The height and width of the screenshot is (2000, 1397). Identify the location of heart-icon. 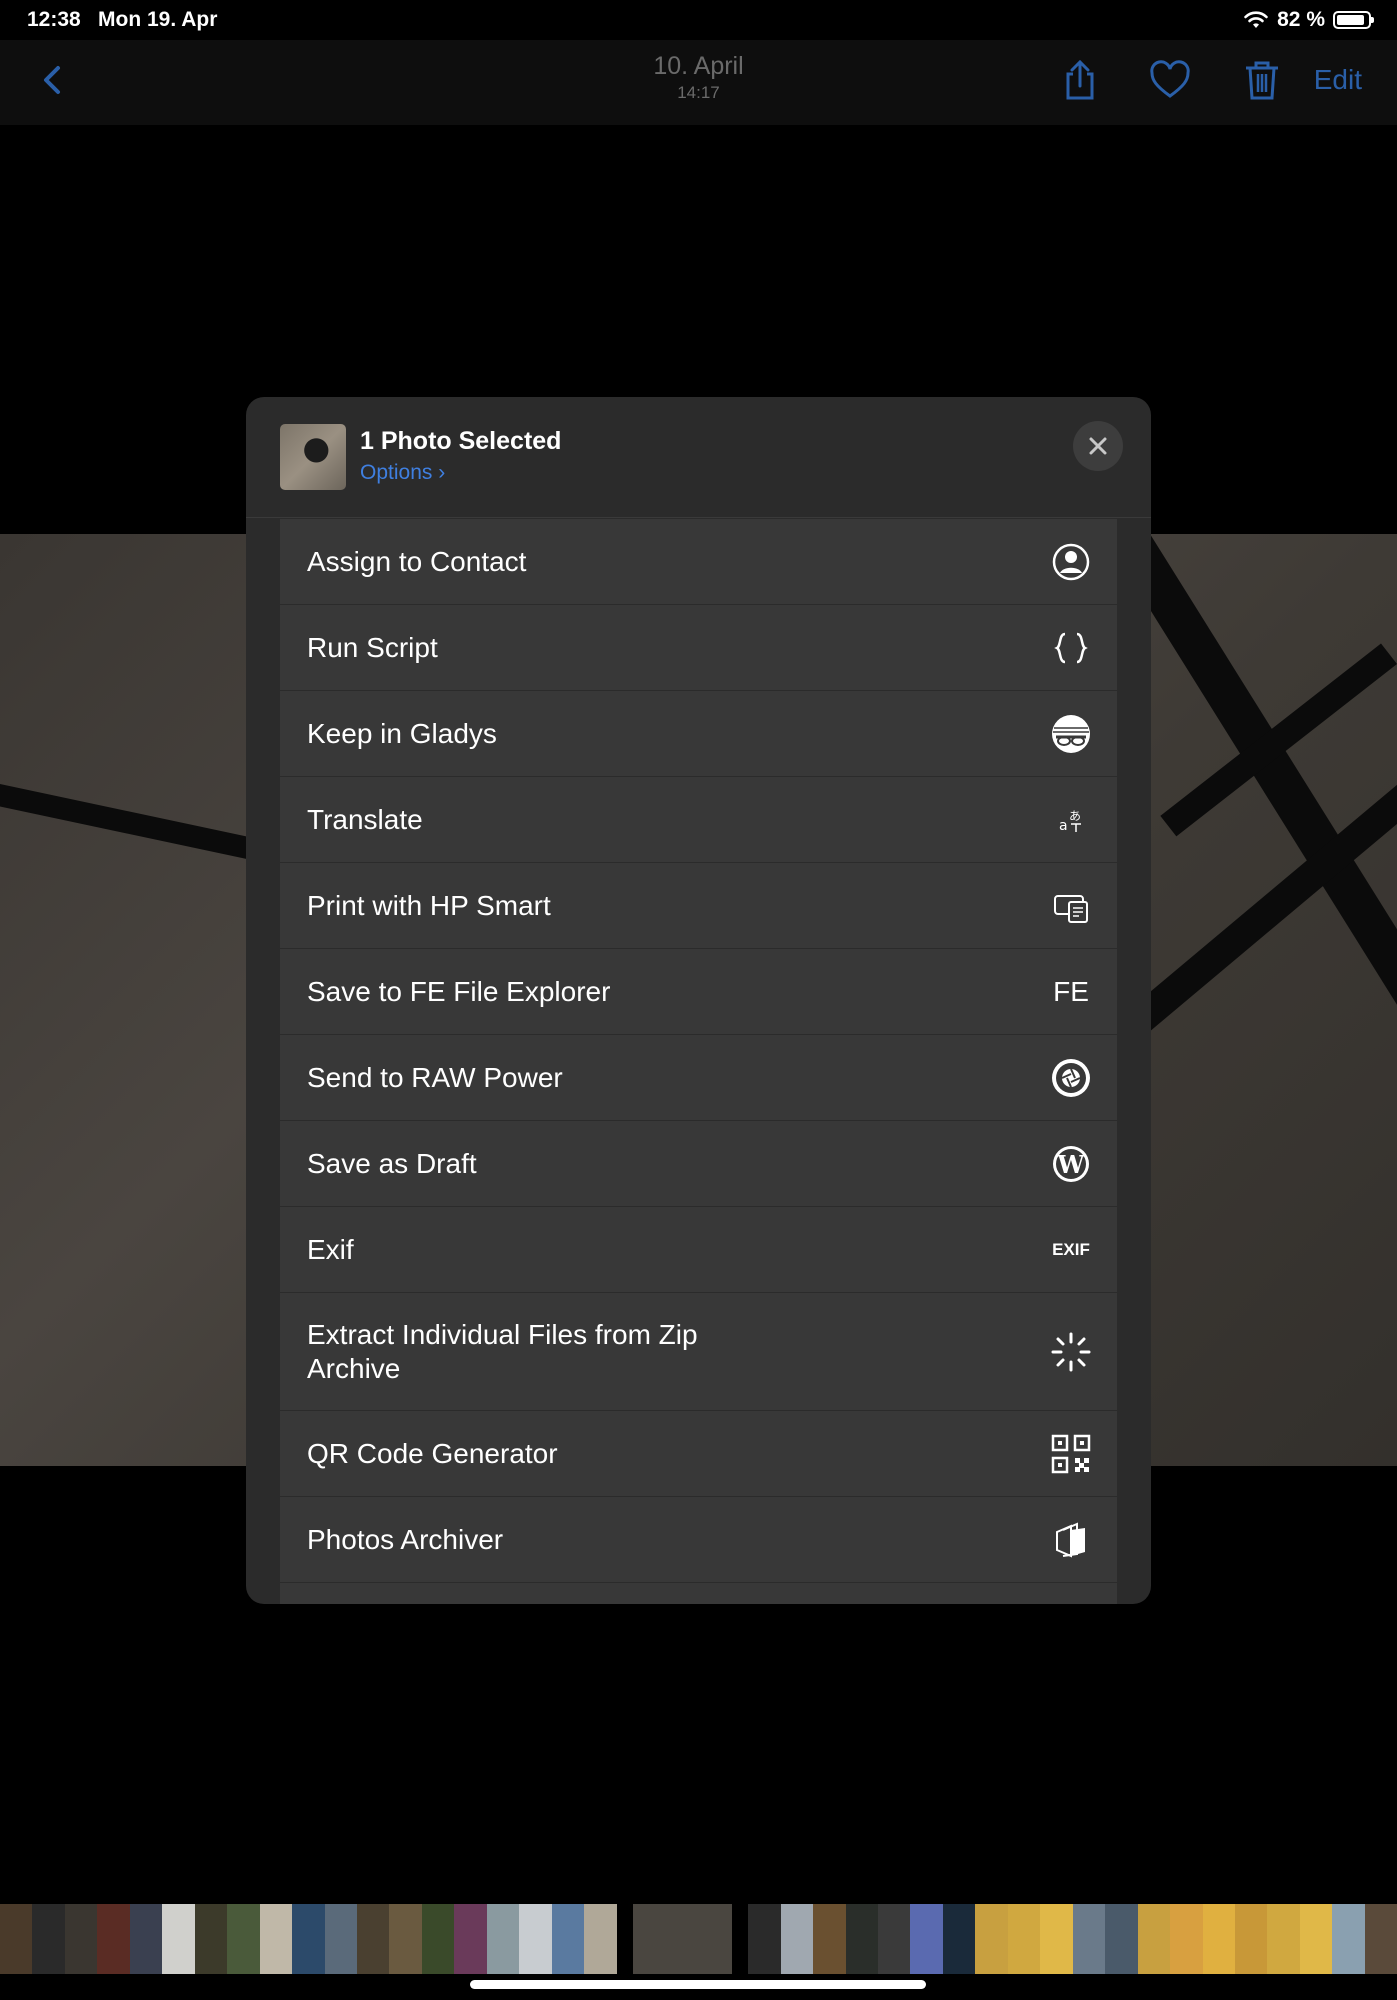
(1170, 80).